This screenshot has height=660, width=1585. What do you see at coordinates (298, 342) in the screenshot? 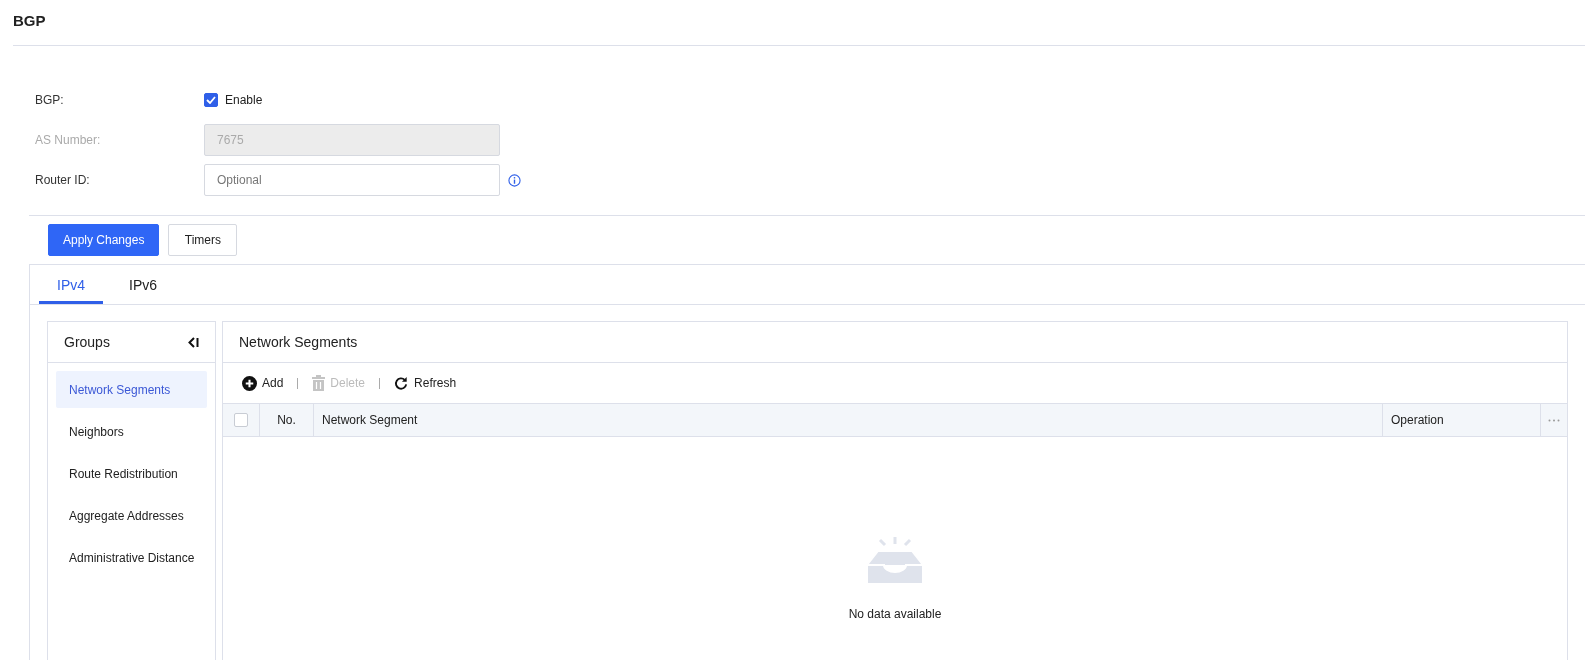
I see `panel-title: Network Segments` at bounding box center [298, 342].